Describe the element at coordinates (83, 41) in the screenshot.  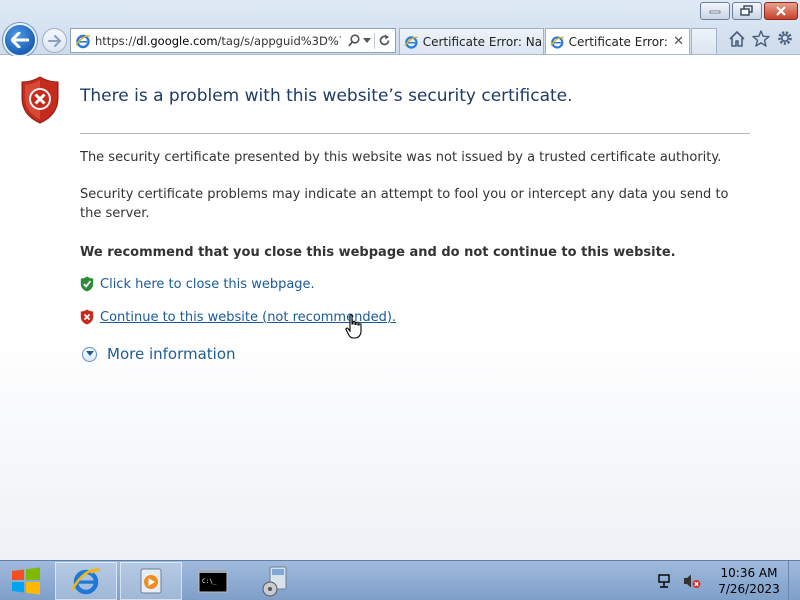
I see `ie-page-icon` at that location.